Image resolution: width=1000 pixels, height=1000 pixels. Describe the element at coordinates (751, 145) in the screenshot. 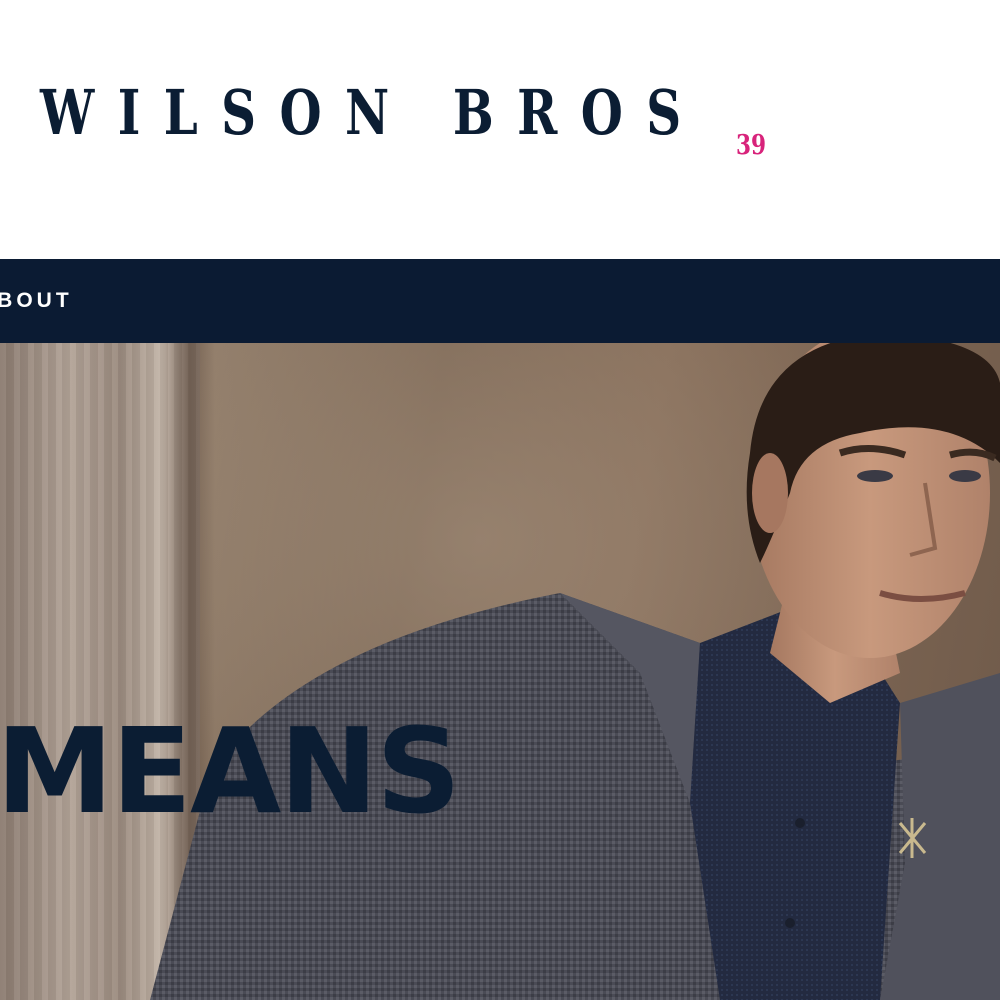

I see `brand-logo-badge: 39` at that location.